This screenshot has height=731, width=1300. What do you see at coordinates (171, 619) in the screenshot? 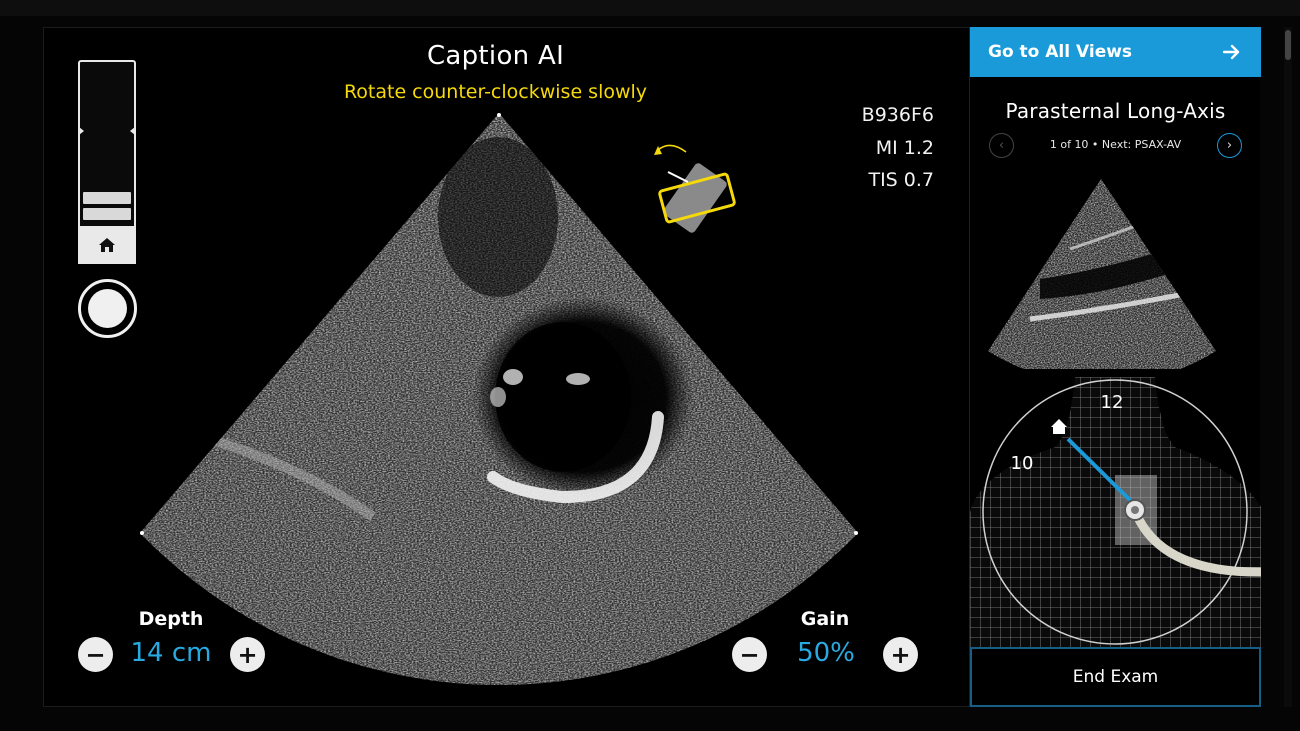
I see `depth-label: Depth` at bounding box center [171, 619].